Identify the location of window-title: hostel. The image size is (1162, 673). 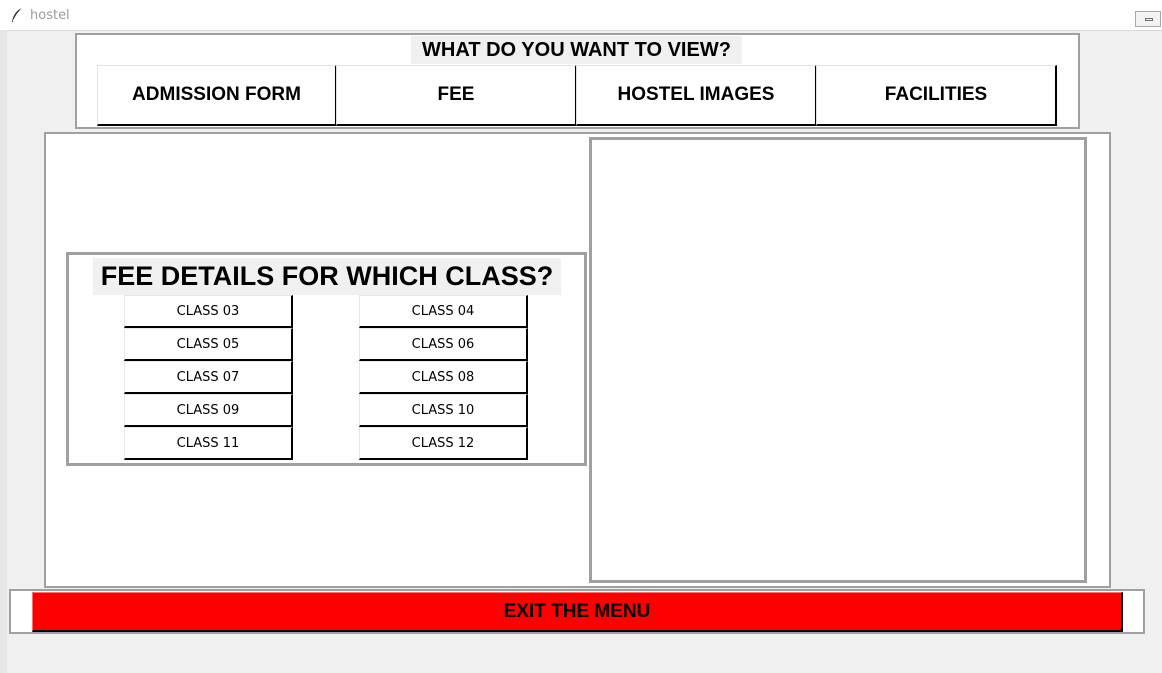
(50, 15).